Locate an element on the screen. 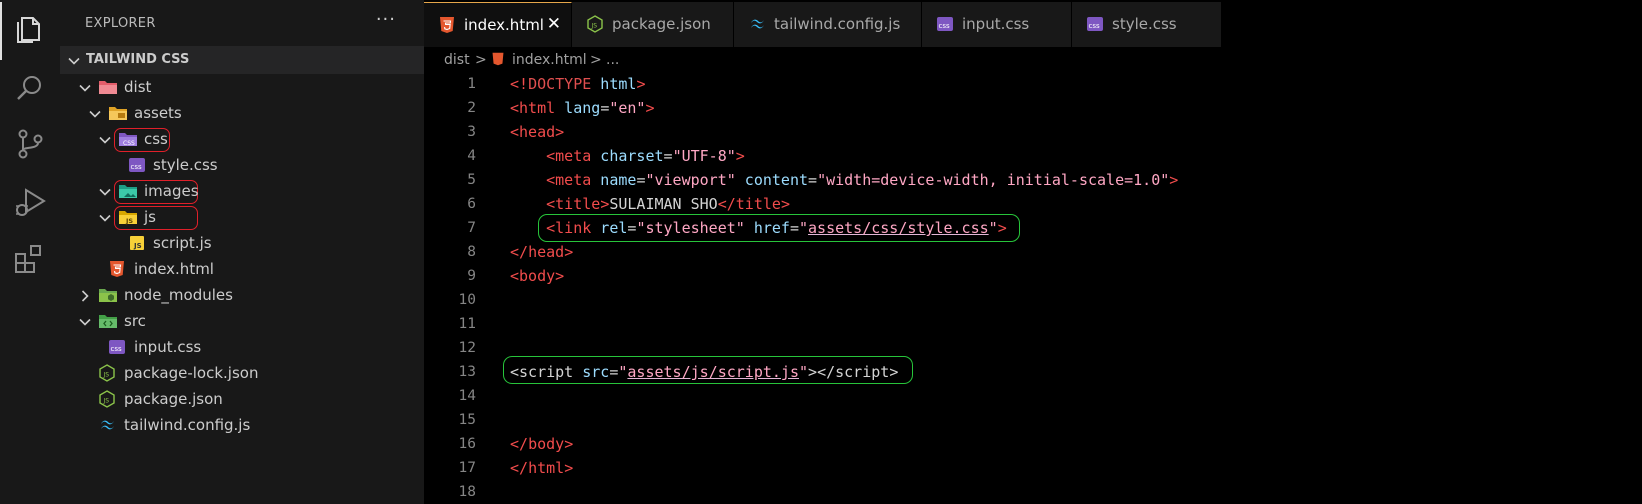 Image resolution: width=1642 pixels, height=504 pixels. code-token: content is located at coordinates (772, 180).